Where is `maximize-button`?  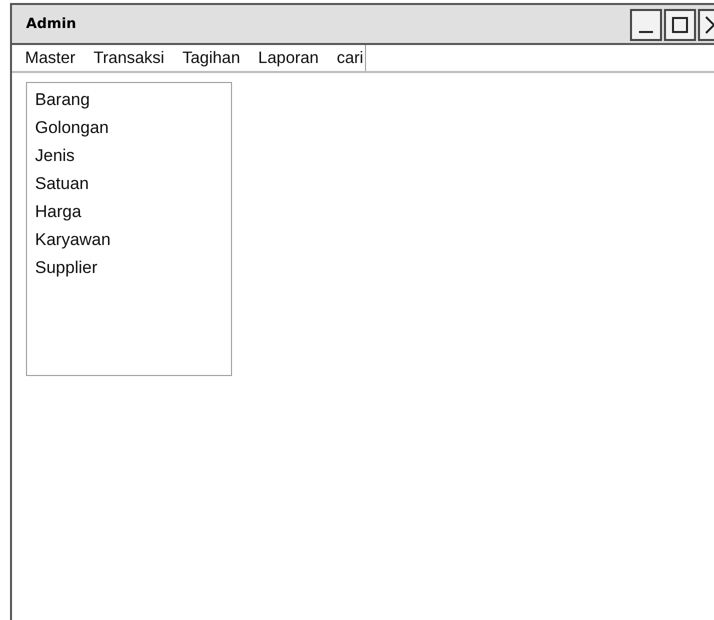
maximize-button is located at coordinates (680, 25).